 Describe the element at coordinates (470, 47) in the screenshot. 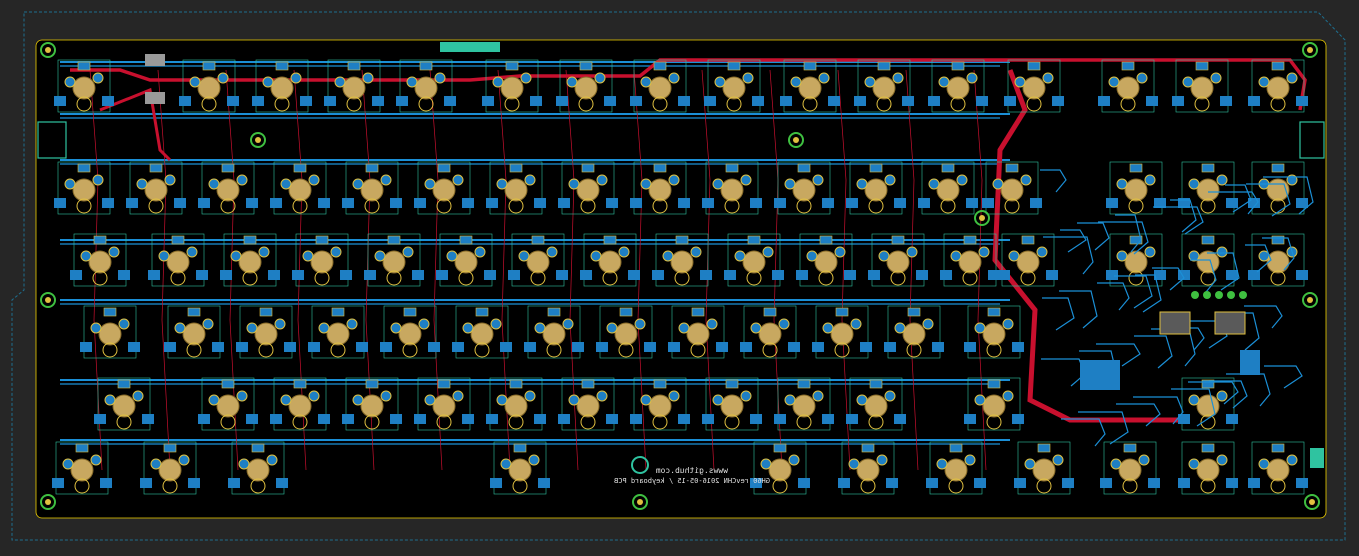

I see `top-connector` at that location.